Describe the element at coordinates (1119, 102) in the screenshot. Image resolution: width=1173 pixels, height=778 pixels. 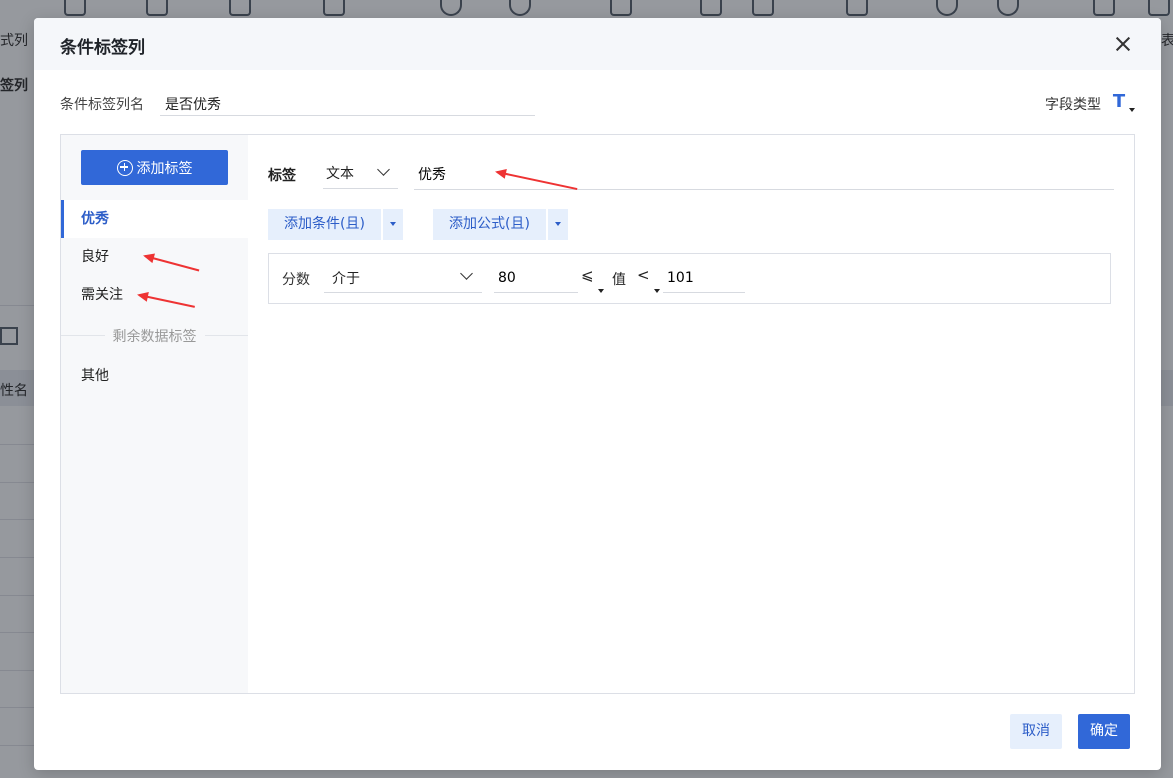
I see `text-type-icon: T` at that location.